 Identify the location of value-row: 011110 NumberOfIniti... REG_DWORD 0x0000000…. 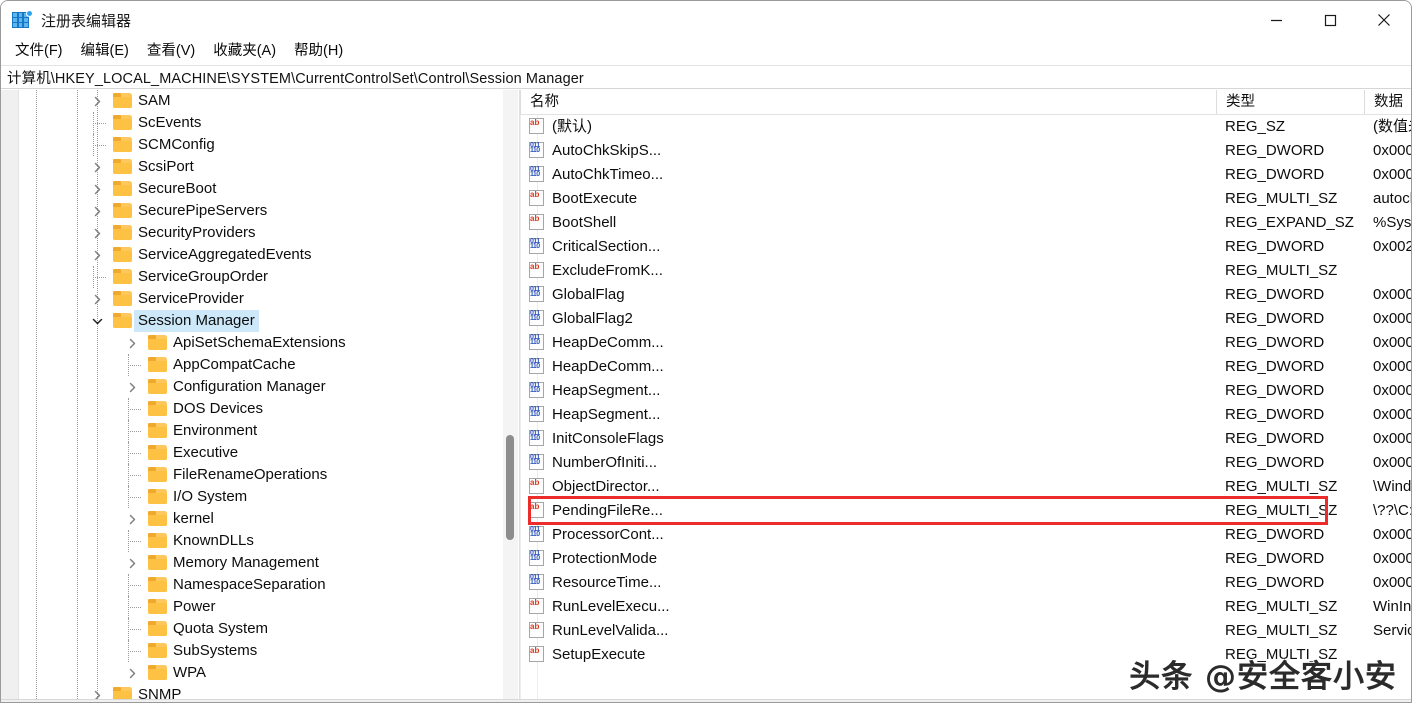
(965, 463).